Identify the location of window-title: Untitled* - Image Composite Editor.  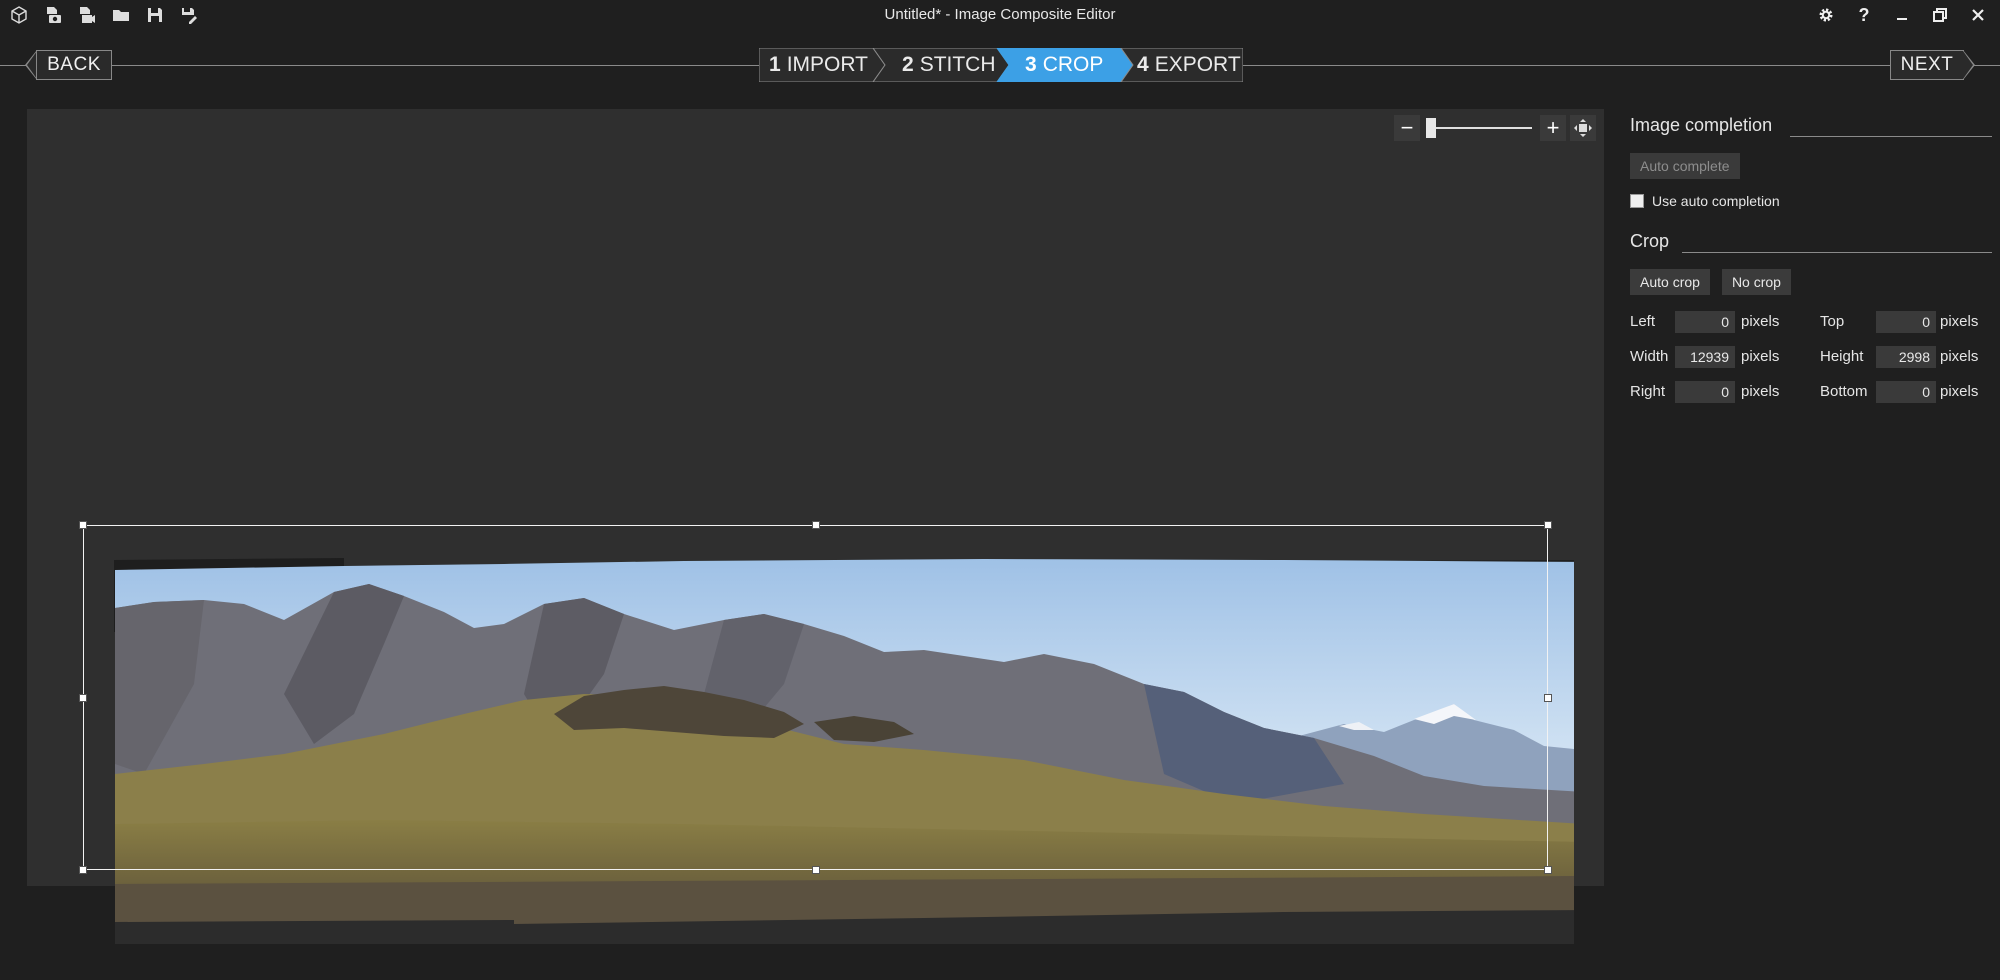
(1000, 14).